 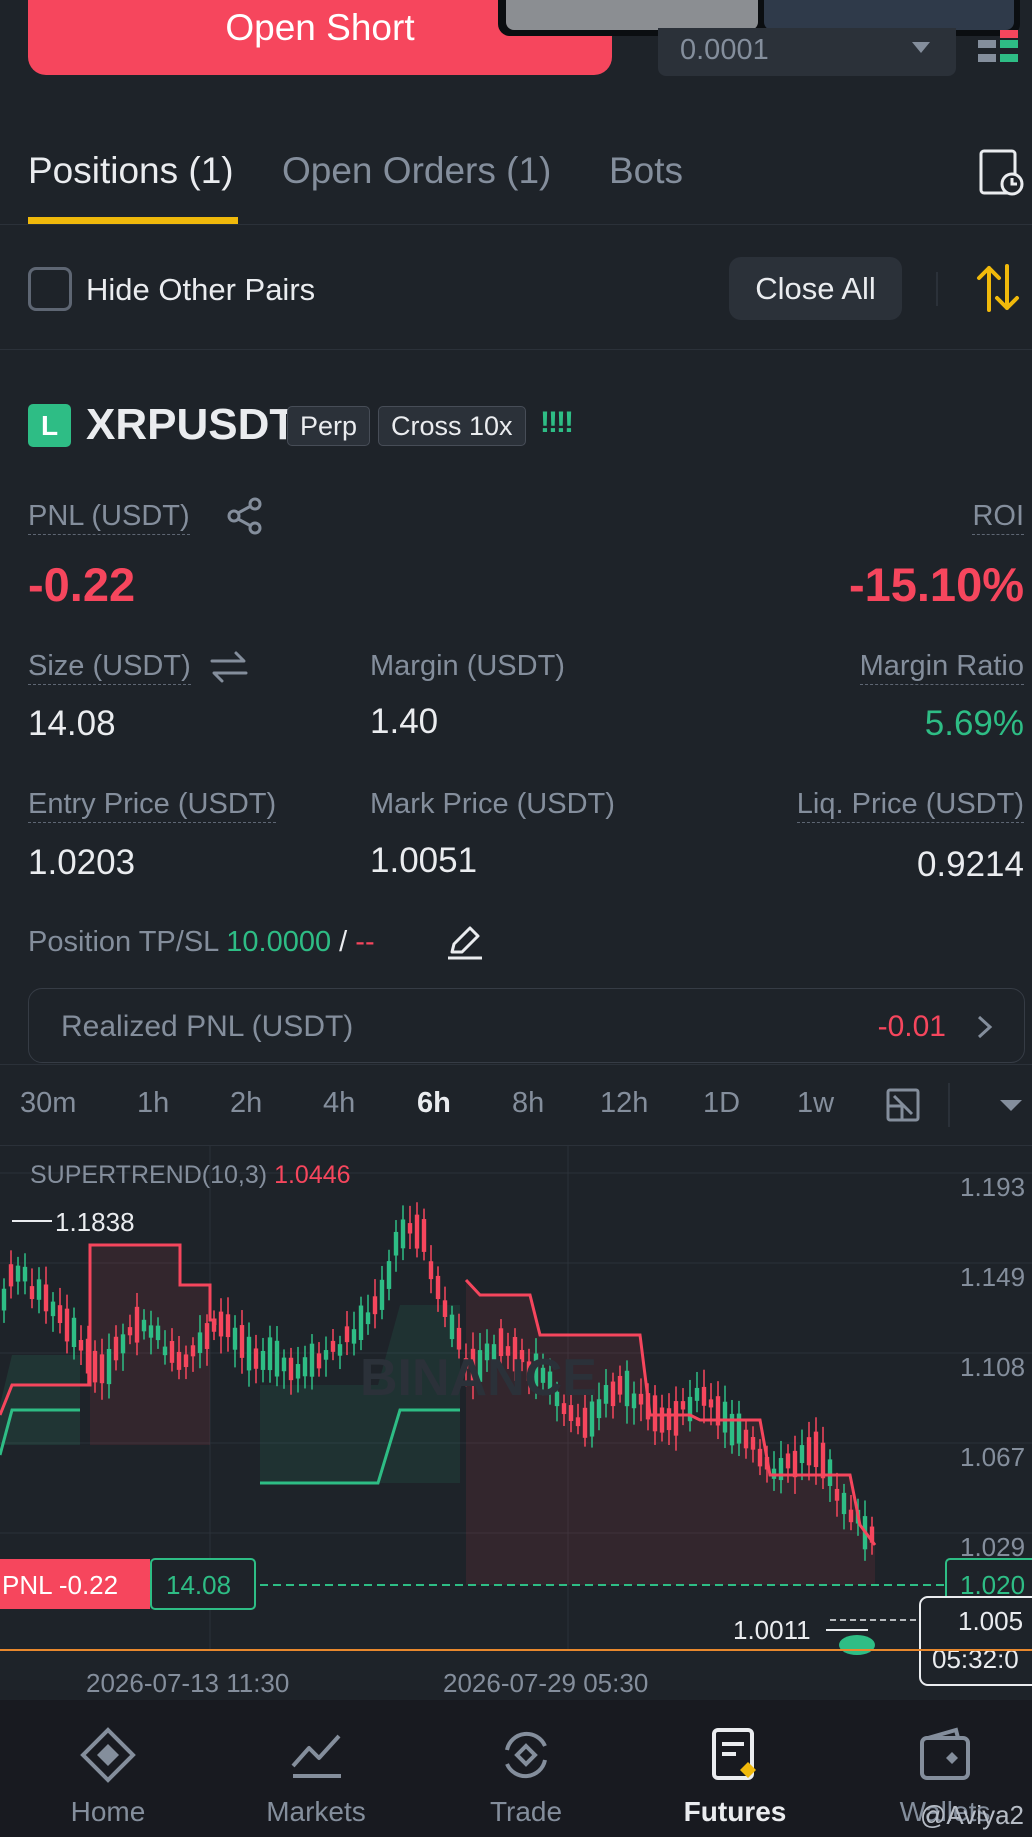 I want to click on pnl-label: PNL (USDT), so click(x=109, y=517).